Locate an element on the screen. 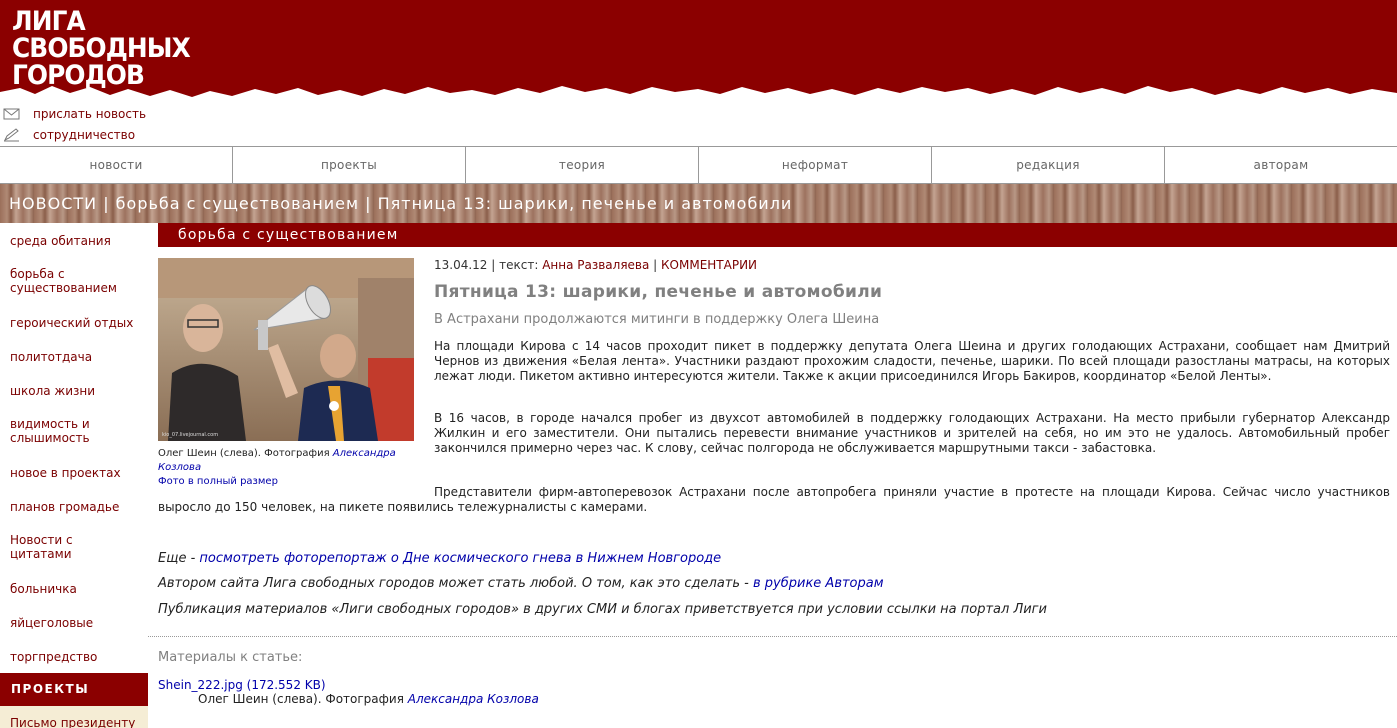 Image resolution: width=1397 pixels, height=728 pixels. pencil-icon is located at coordinates (12, 135).